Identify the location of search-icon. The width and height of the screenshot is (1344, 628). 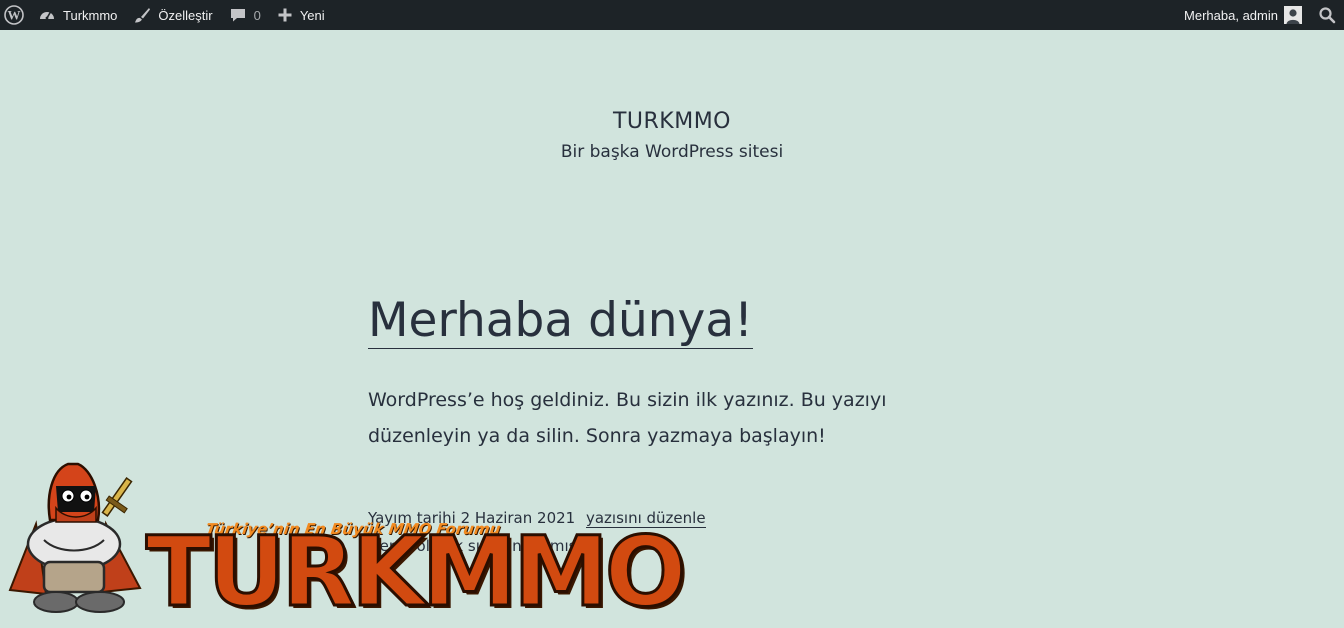
(1327, 15).